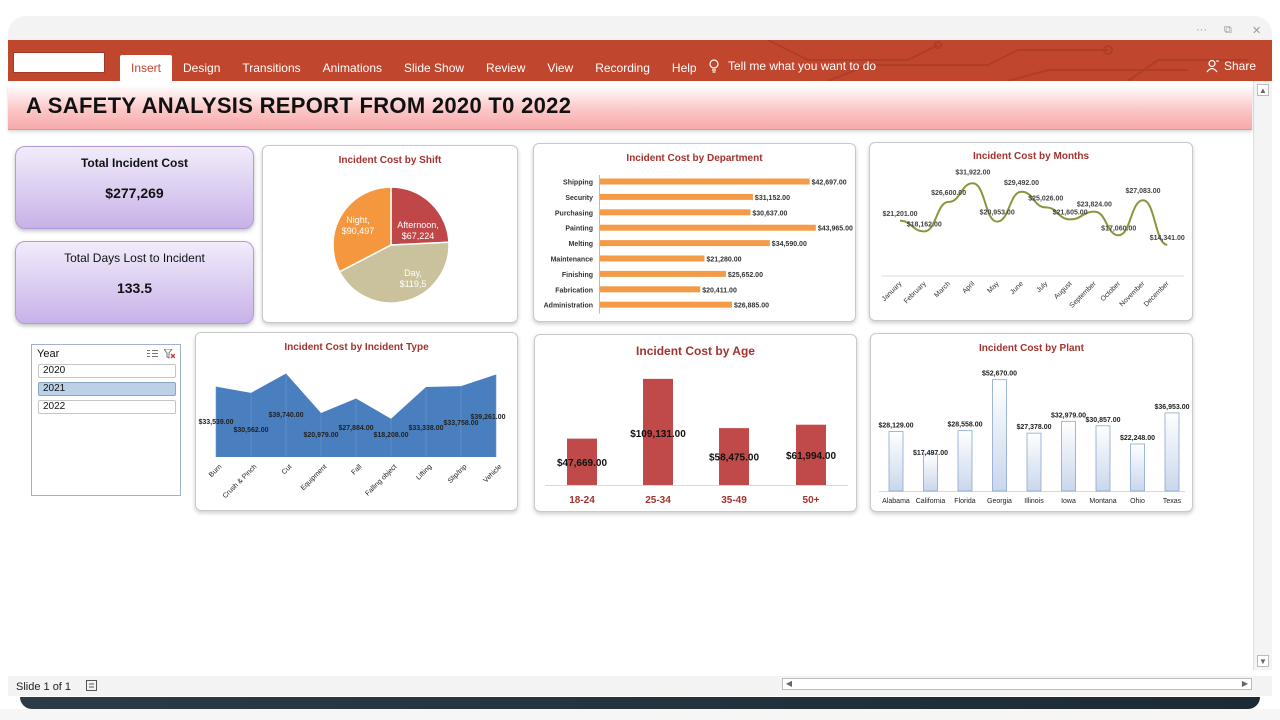 Image resolution: width=1280 pixels, height=720 pixels. What do you see at coordinates (1256, 30) in the screenshot?
I see `close-icon: ✕` at bounding box center [1256, 30].